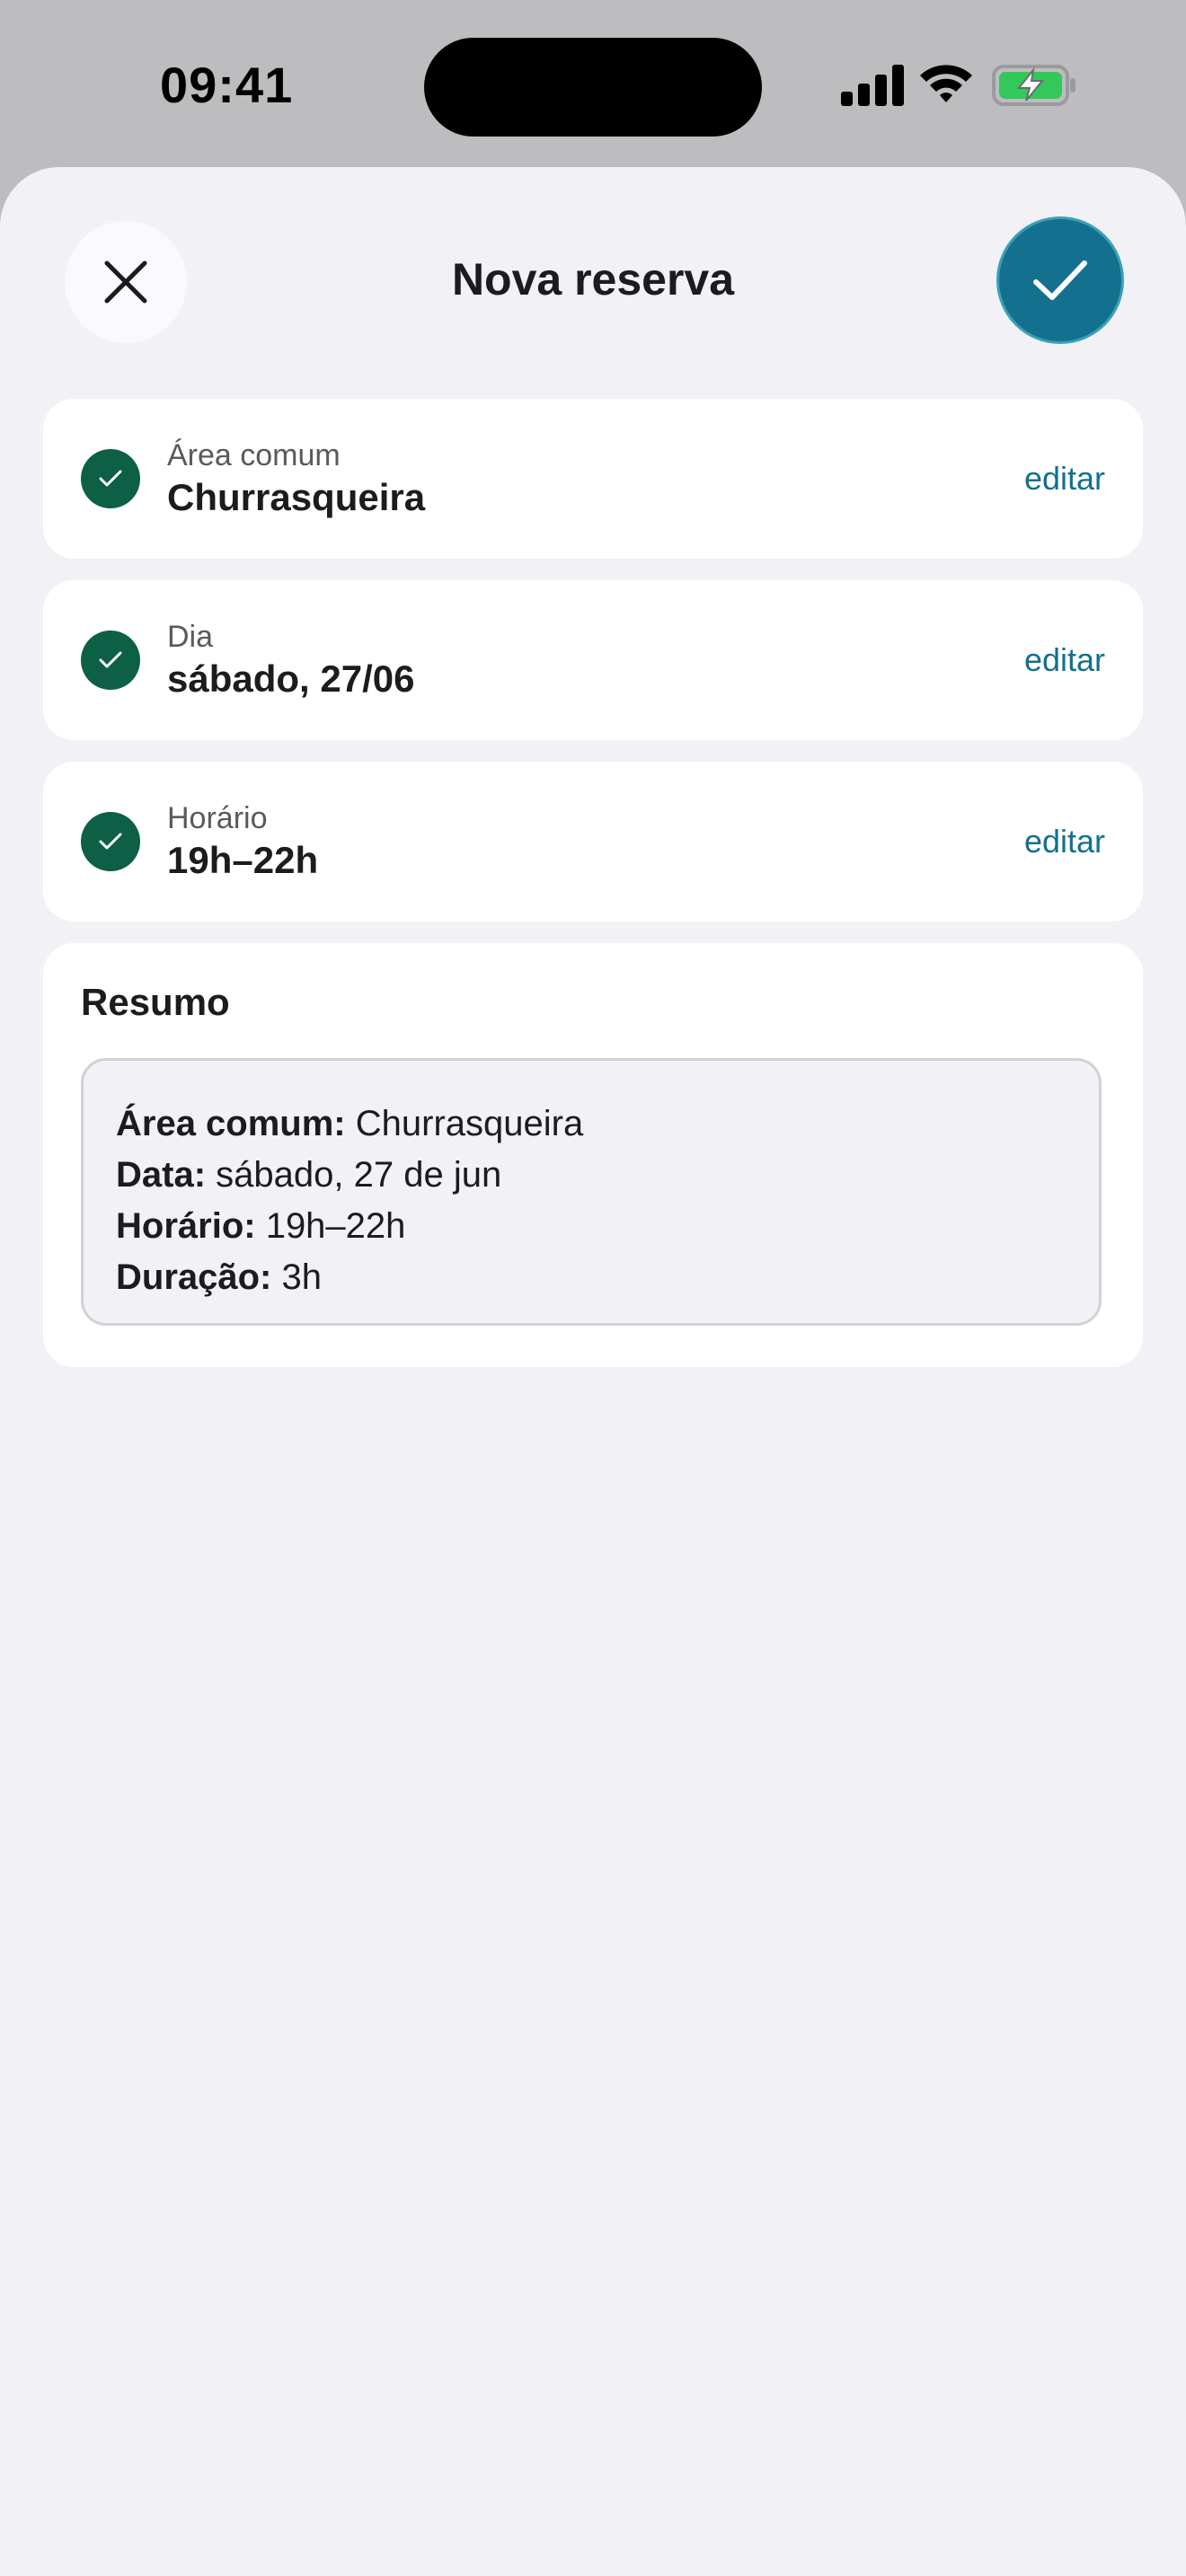 This screenshot has width=1186, height=2576. I want to click on summary-value: 19h–22h, so click(330, 1226).